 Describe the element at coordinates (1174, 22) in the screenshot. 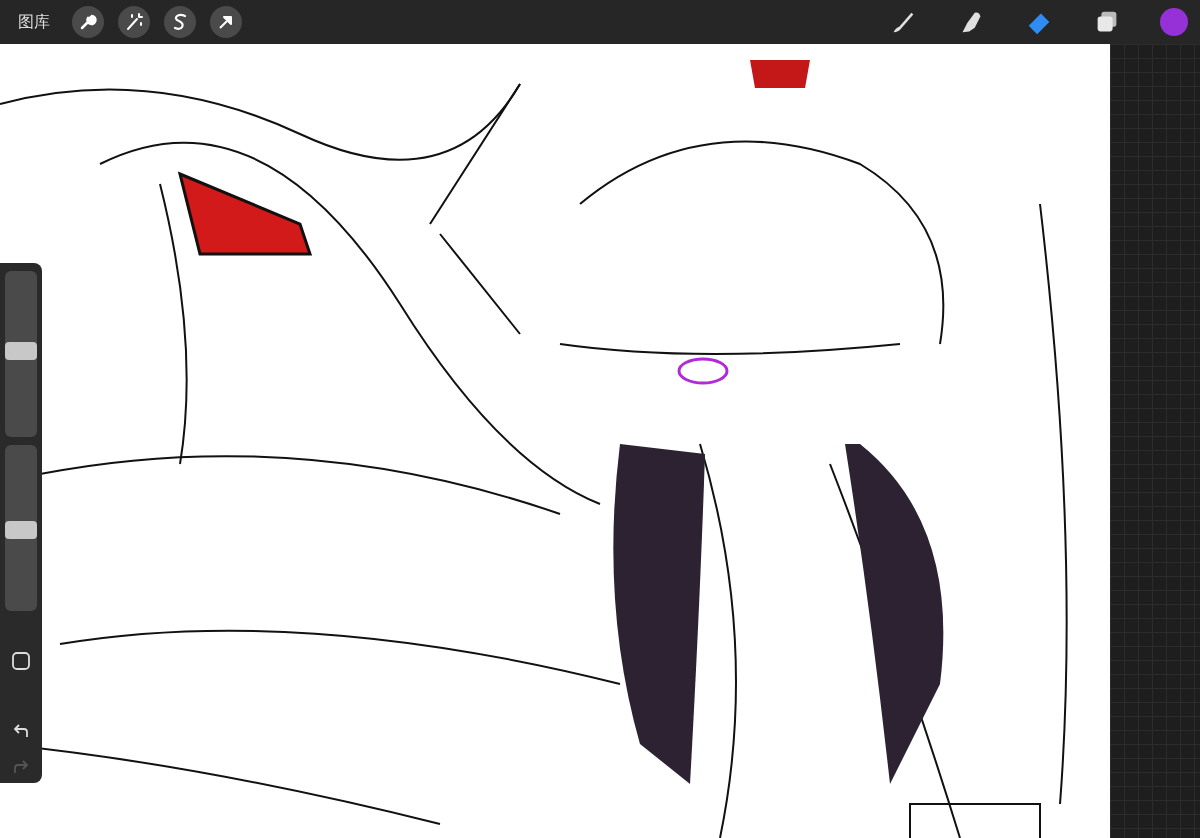

I see `color-swatch` at that location.